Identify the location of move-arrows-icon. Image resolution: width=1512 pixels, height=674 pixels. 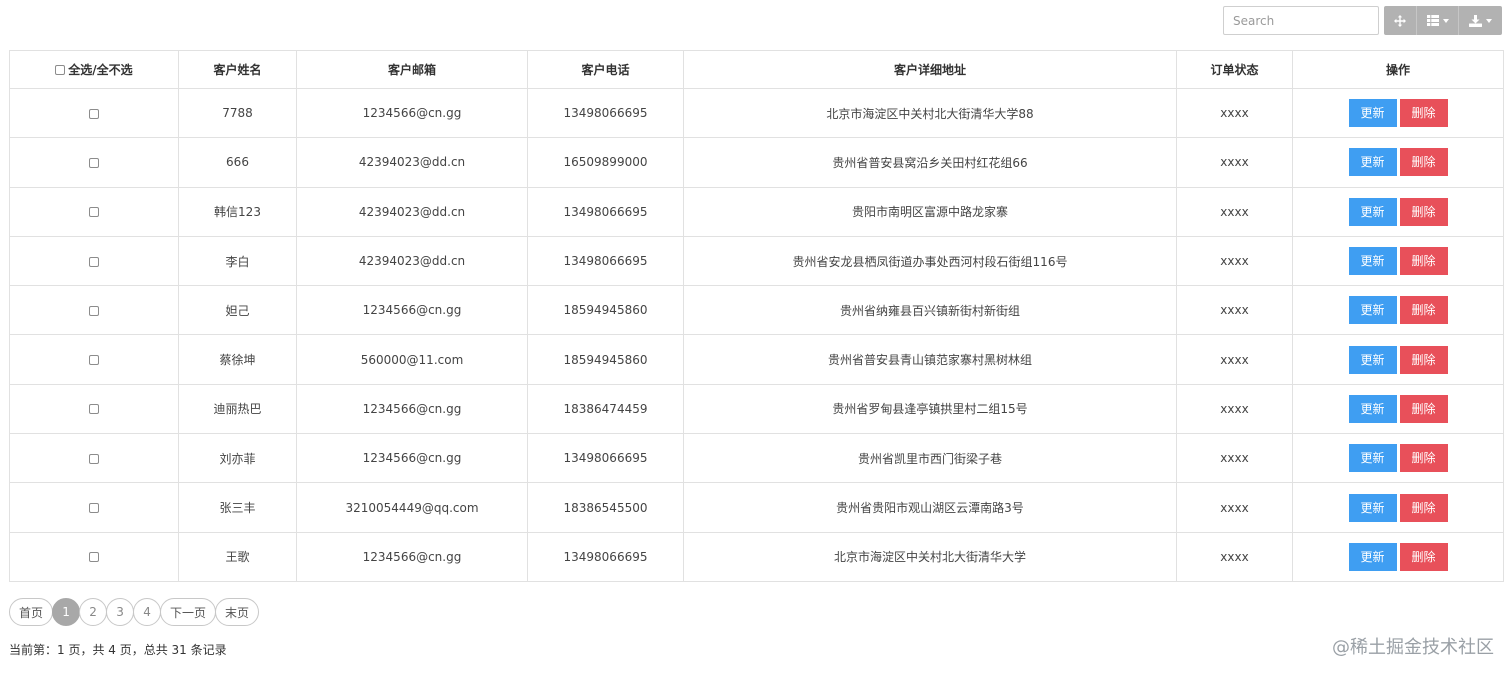
(1400, 20).